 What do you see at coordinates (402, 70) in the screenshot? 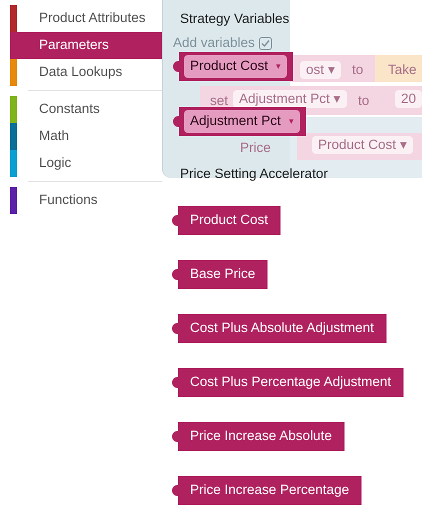
I see `faded-label: Take` at bounding box center [402, 70].